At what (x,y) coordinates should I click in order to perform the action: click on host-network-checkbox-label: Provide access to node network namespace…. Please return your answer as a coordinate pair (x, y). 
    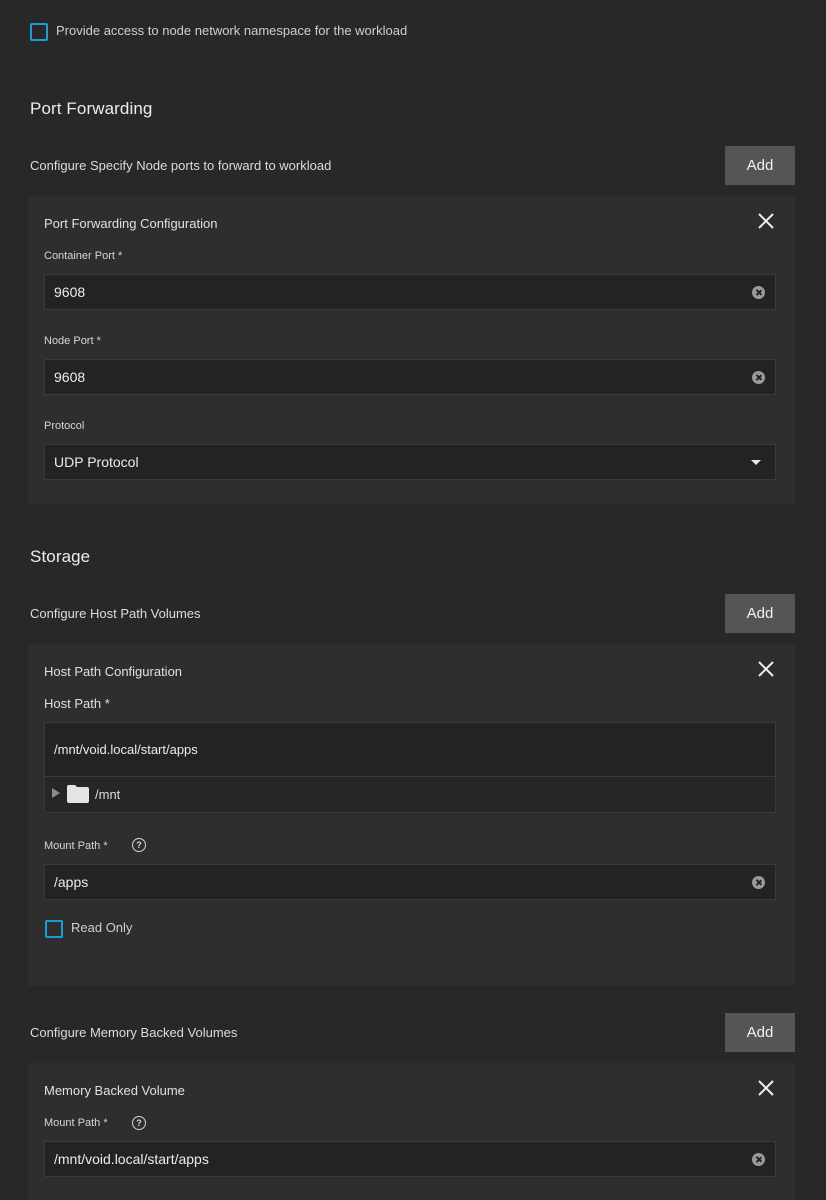
    Looking at the image, I should click on (232, 30).